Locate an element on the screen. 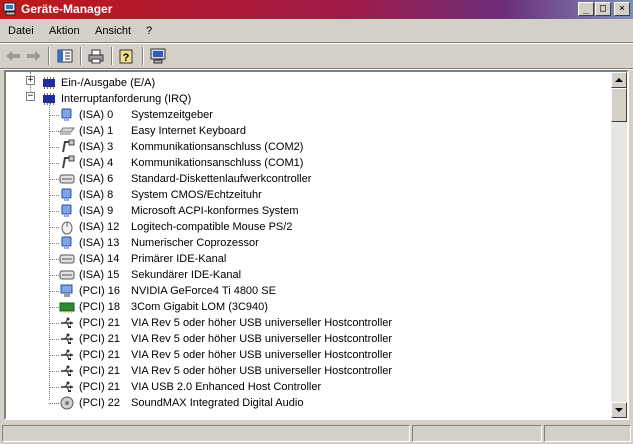 The height and width of the screenshot is (444, 633). tree-category-io: Ein-/Ausgabe (E/A) is located at coordinates (108, 83).